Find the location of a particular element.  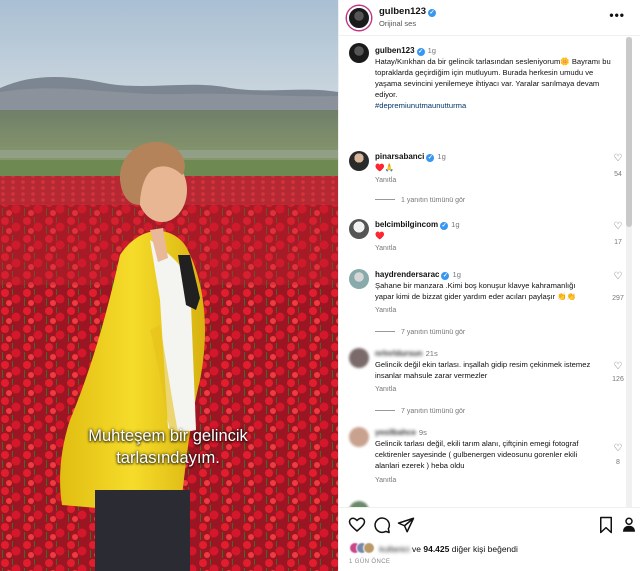

video-subtitle: Muhteşem bir gelincik tarlasındayım. is located at coordinates (168, 447).